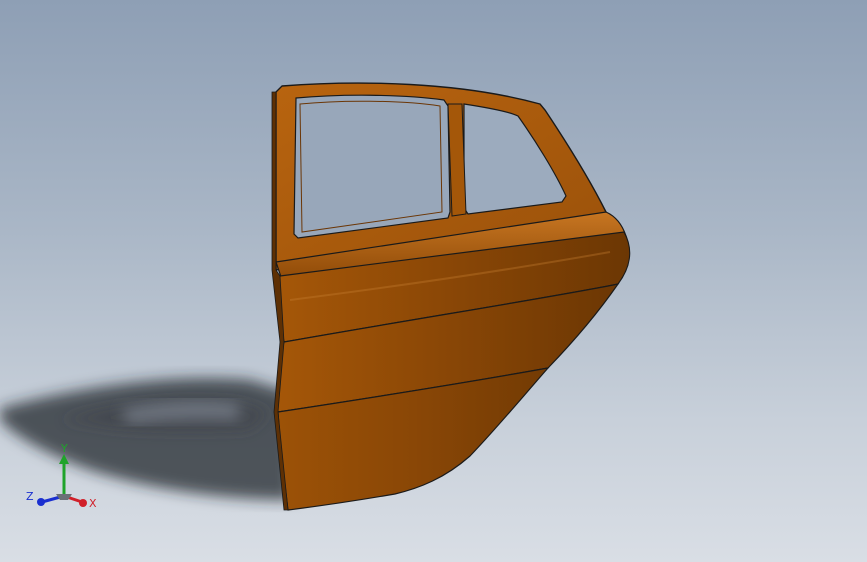  I want to click on z-axis-label: Z, so click(30, 496).